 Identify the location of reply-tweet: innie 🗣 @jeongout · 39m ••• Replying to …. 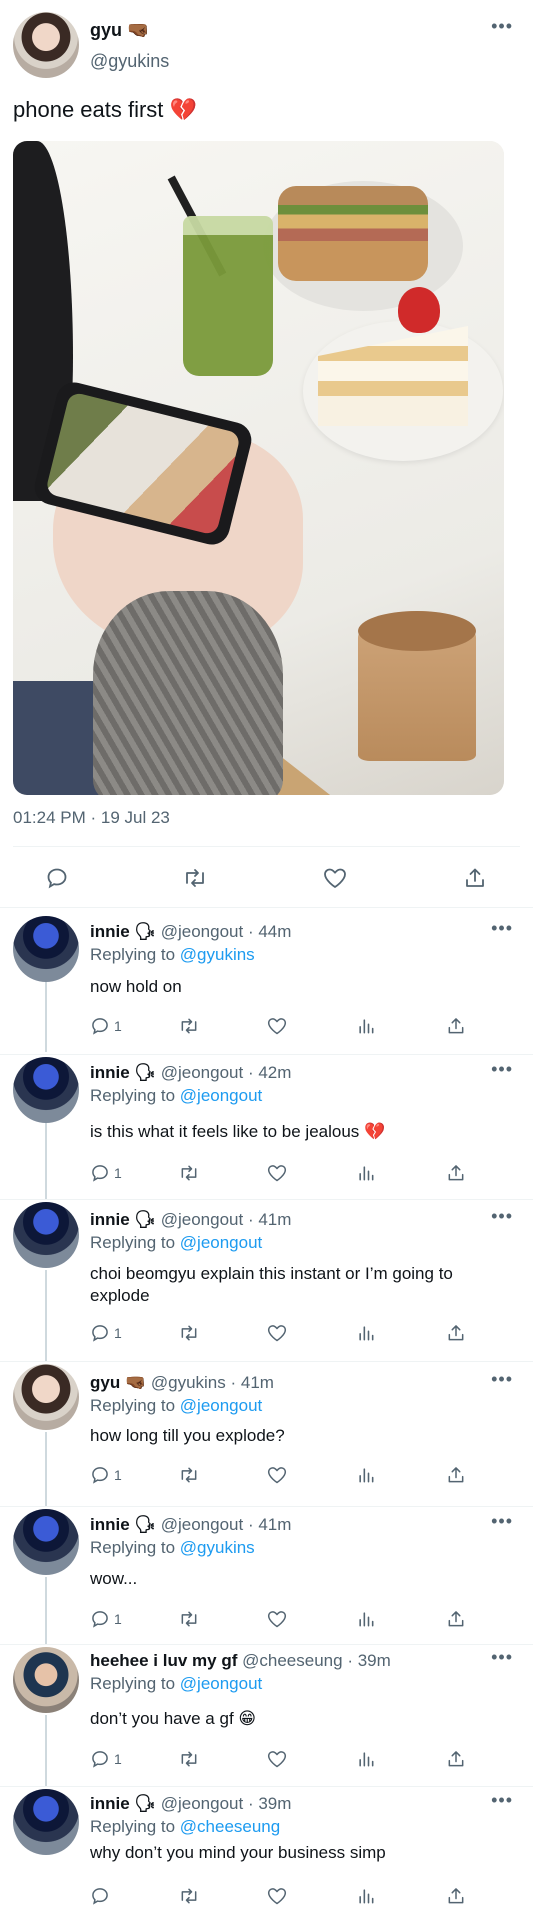
(266, 1853).